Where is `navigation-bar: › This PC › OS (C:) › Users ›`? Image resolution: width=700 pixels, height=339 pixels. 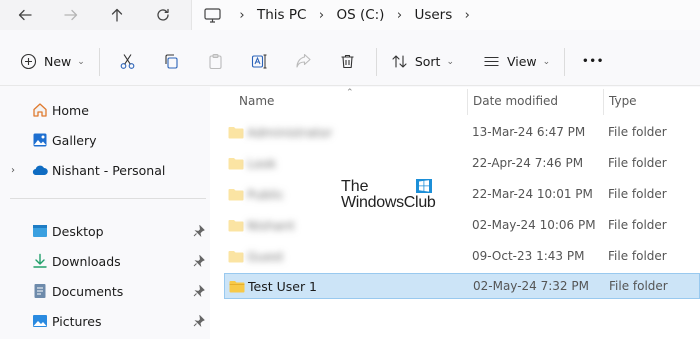
navigation-bar: › This PC › OS (C:) › Users › is located at coordinates (350, 15).